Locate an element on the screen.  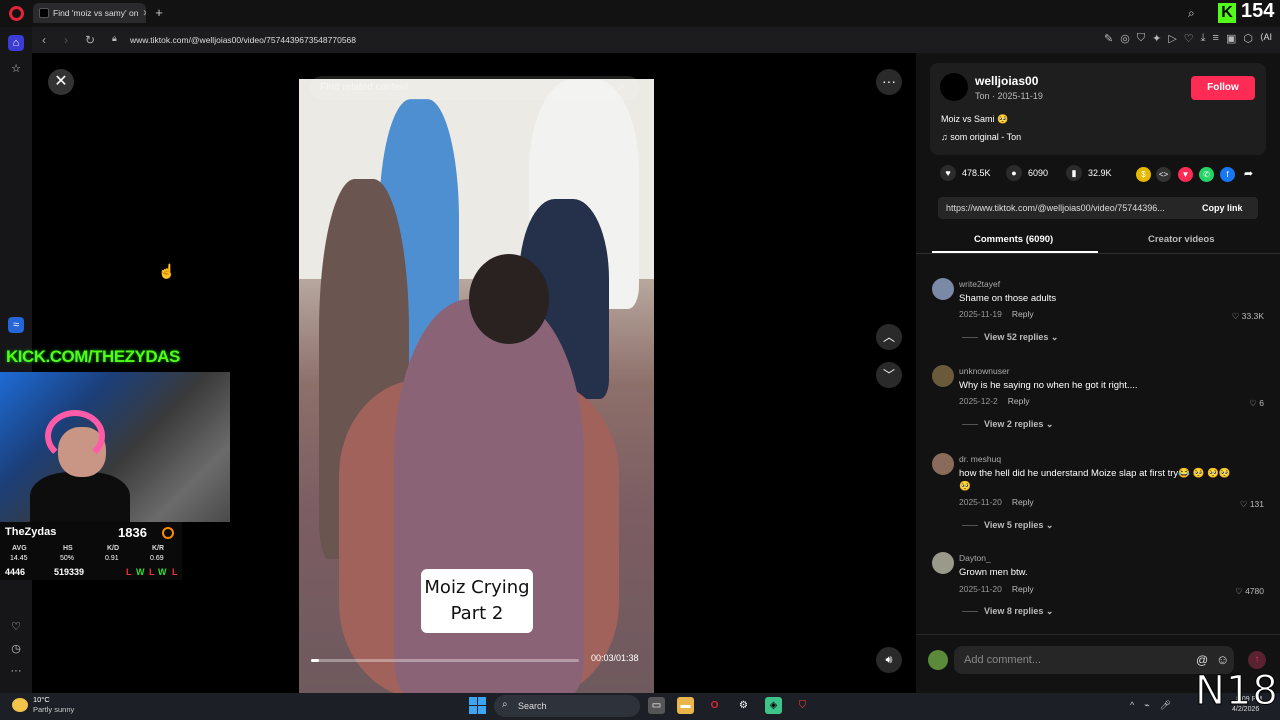
sound-name: som original - Ton is located at coordinates (986, 137).